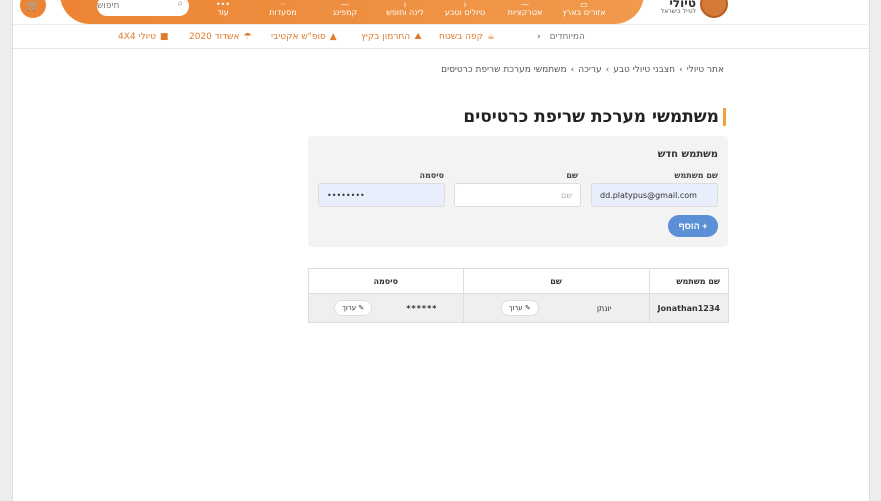 This screenshot has width=881, height=501. I want to click on search-icon: ⌕, so click(180, 4).